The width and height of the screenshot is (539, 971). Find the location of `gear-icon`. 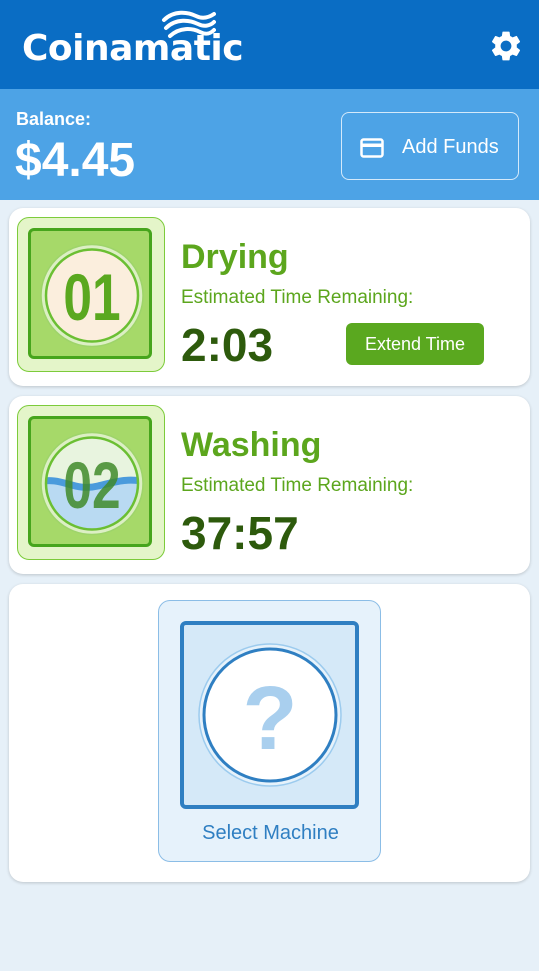

gear-icon is located at coordinates (506, 46).